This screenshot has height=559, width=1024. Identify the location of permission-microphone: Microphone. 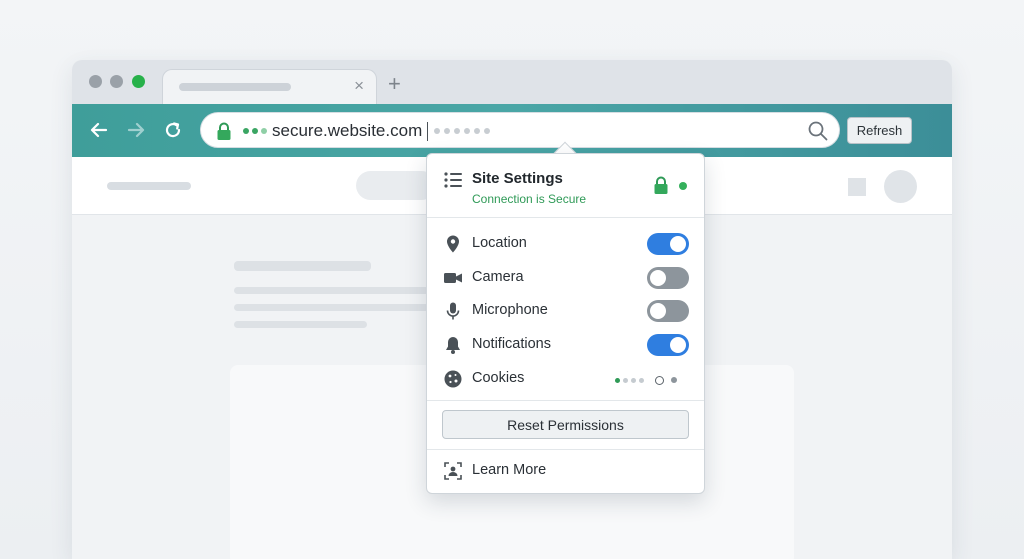
(565, 311).